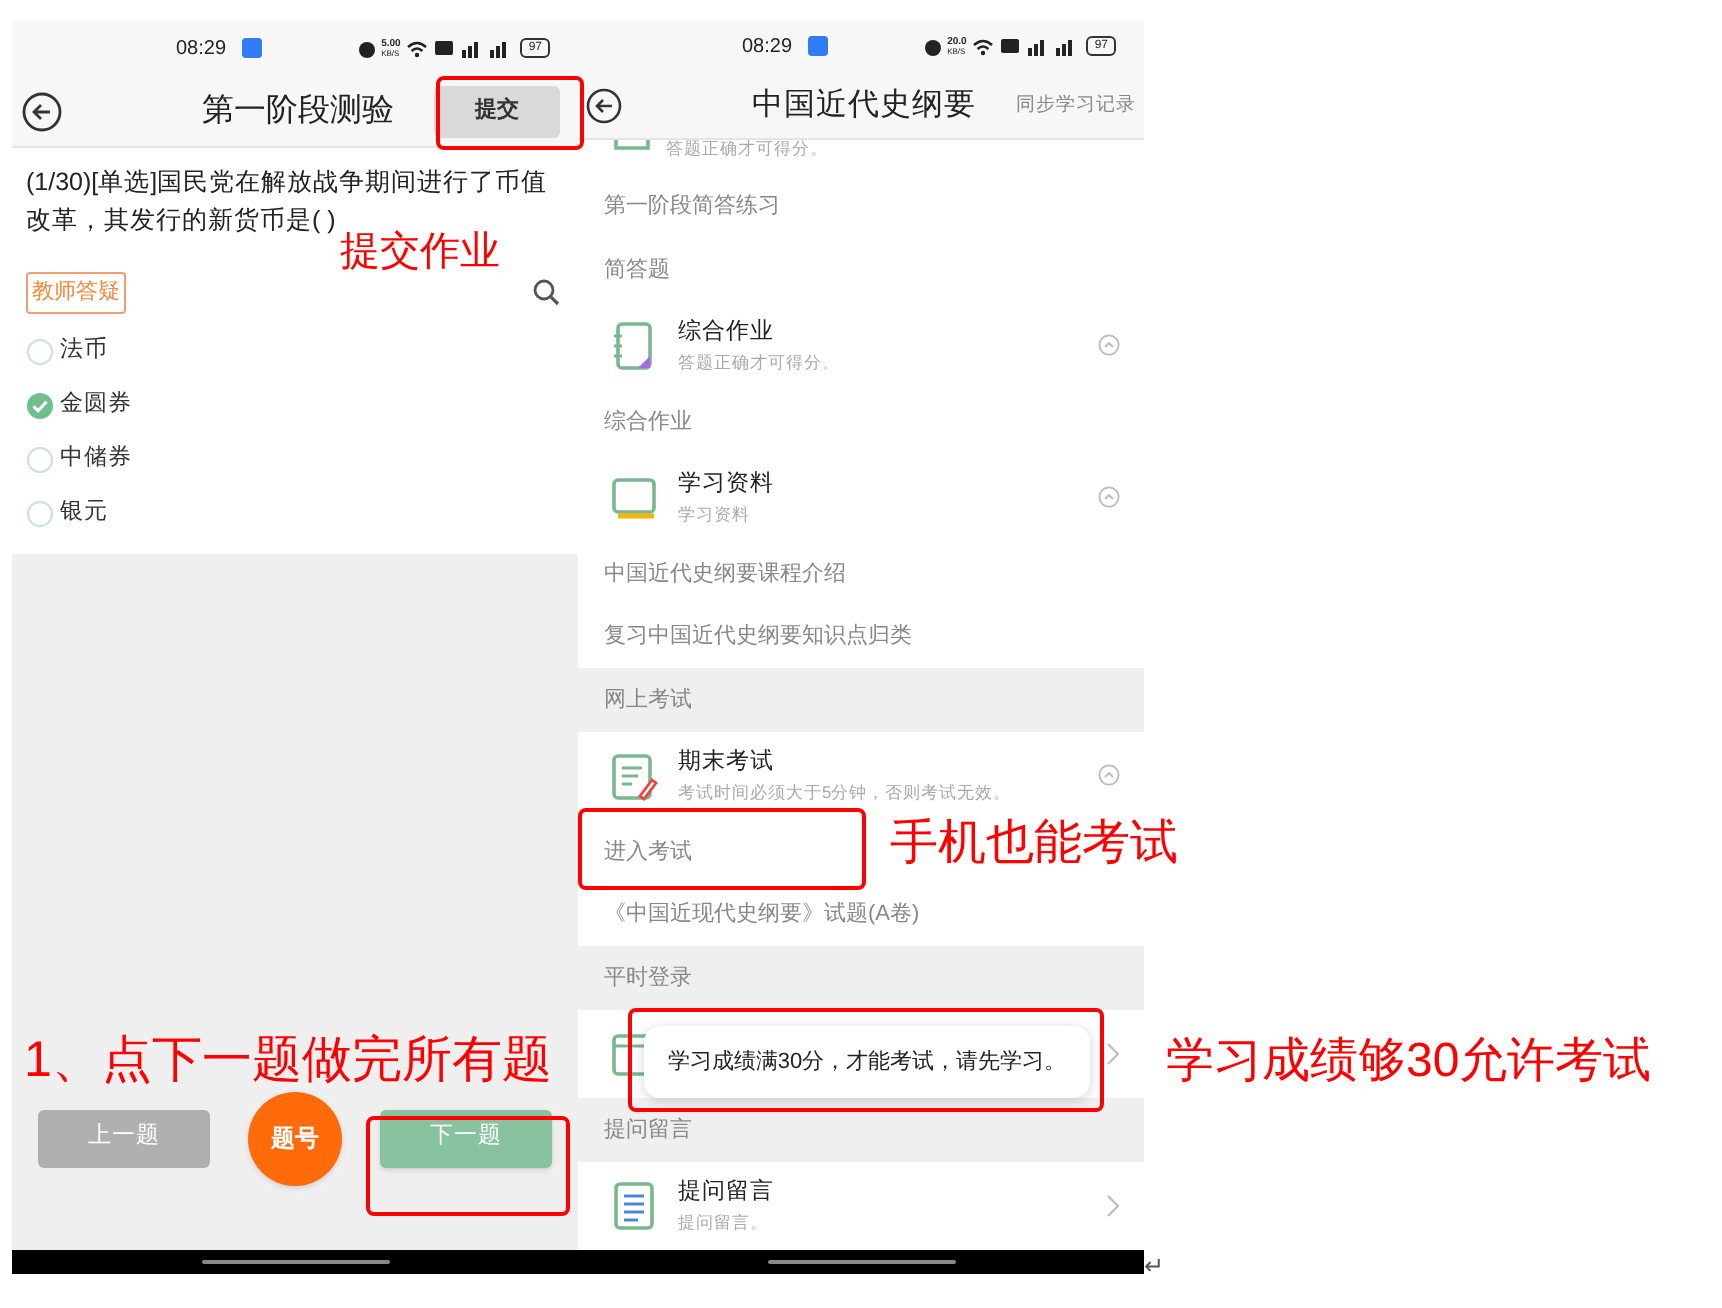 The width and height of the screenshot is (1722, 1308). Describe the element at coordinates (648, 422) in the screenshot. I see `section-heading: 综合作业` at that location.